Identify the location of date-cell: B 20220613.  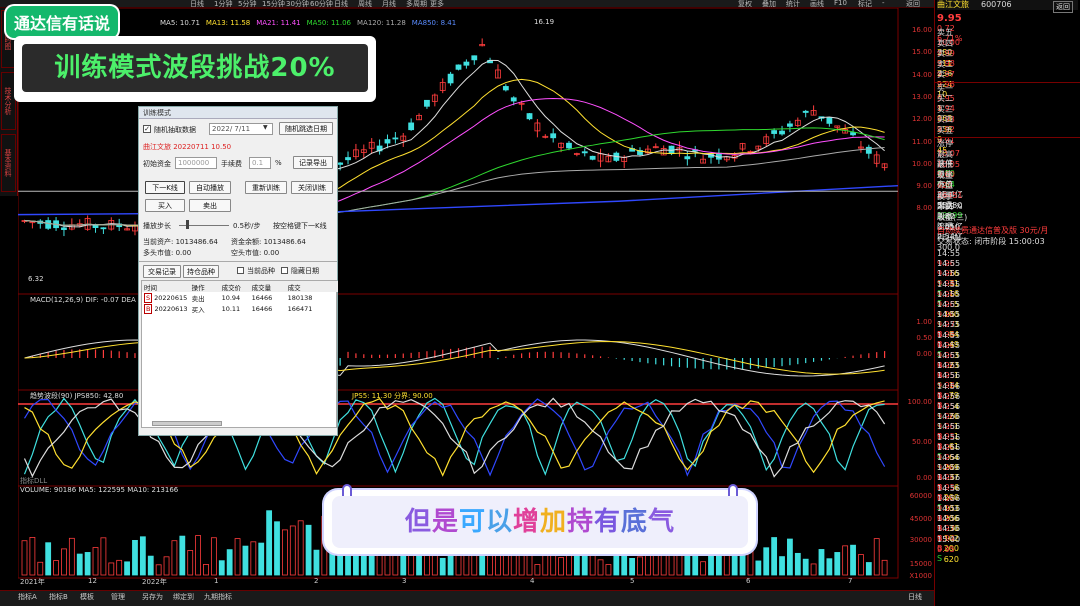
(166, 308).